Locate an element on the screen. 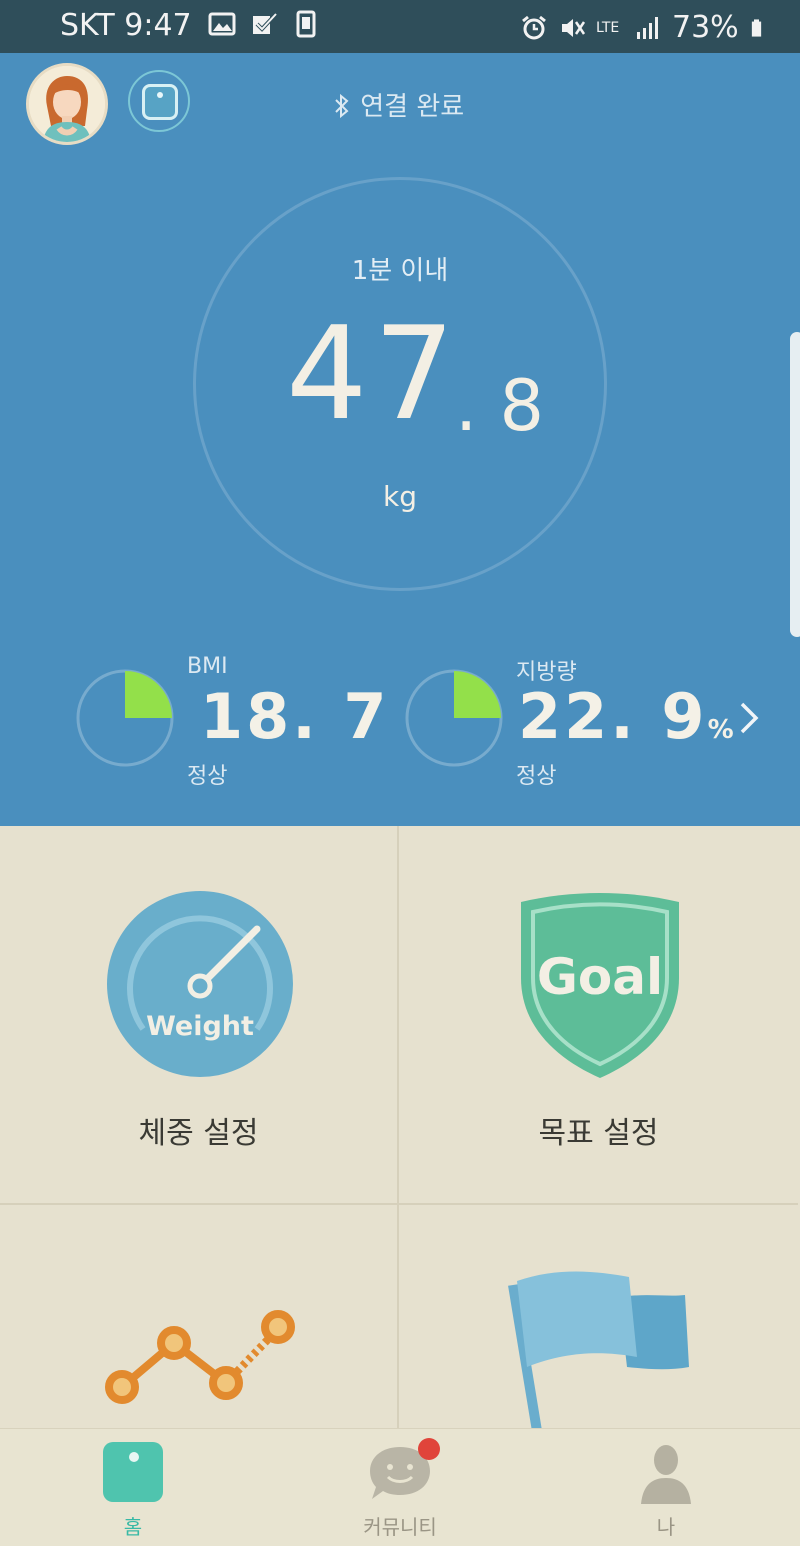 This screenshot has width=800, height=1546. tile-flag is located at coordinates (598, 1318).